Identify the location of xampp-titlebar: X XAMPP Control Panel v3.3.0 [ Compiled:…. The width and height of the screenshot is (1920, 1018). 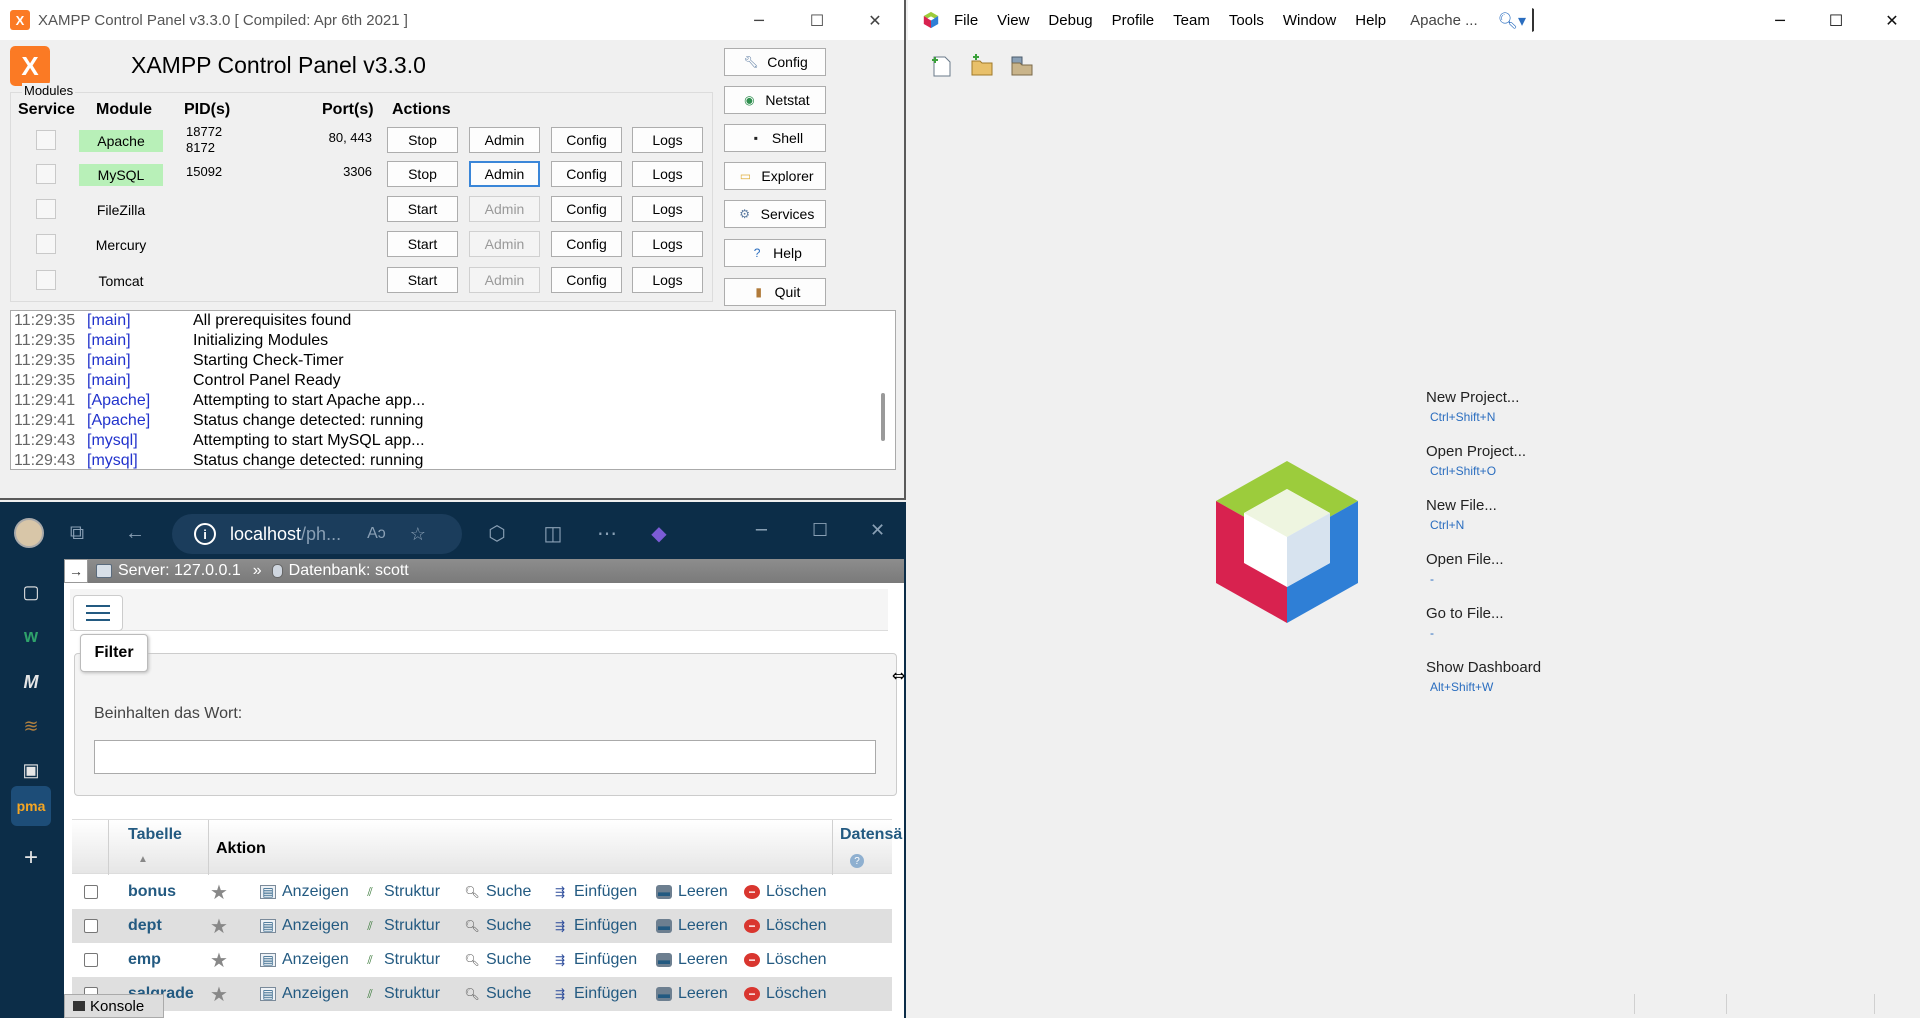
(452, 20).